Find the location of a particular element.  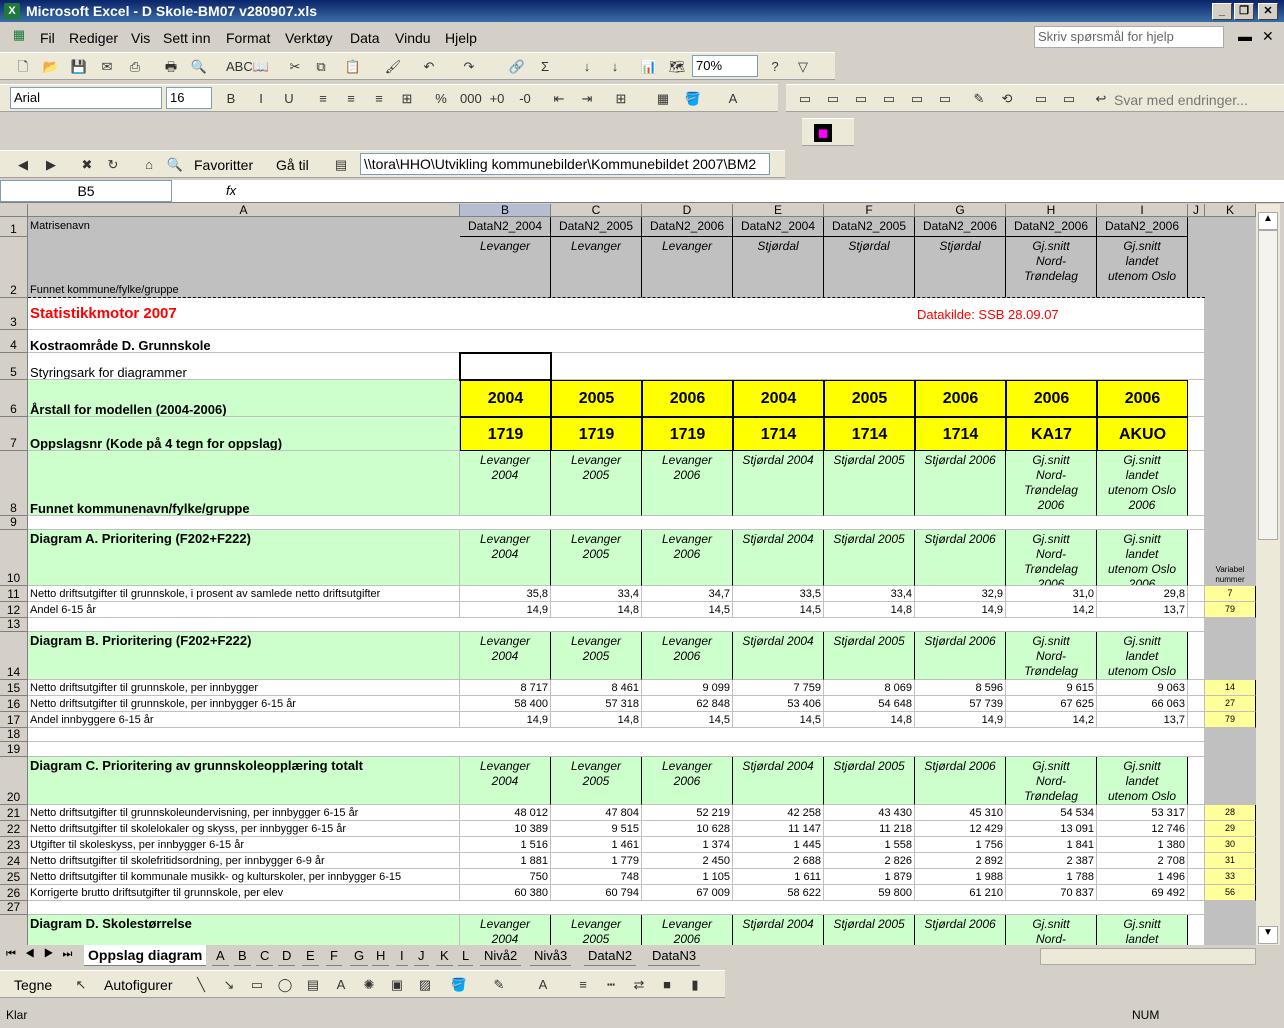

horizontal-scrollbar is located at coordinates (1148, 956).